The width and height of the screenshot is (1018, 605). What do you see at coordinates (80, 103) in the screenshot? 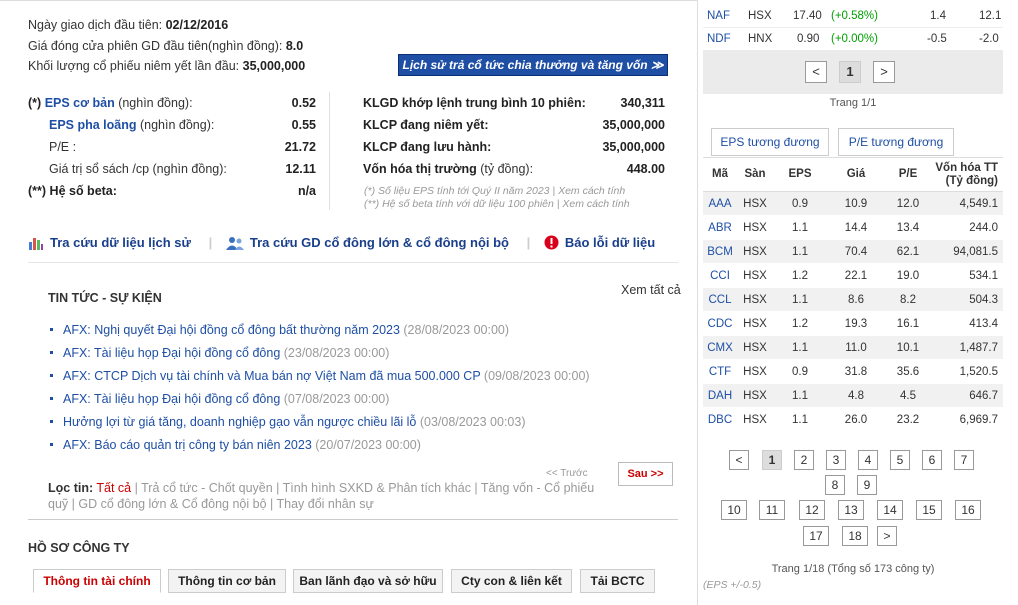
I see `eps-basic-link: EPS cơ bản` at bounding box center [80, 103].